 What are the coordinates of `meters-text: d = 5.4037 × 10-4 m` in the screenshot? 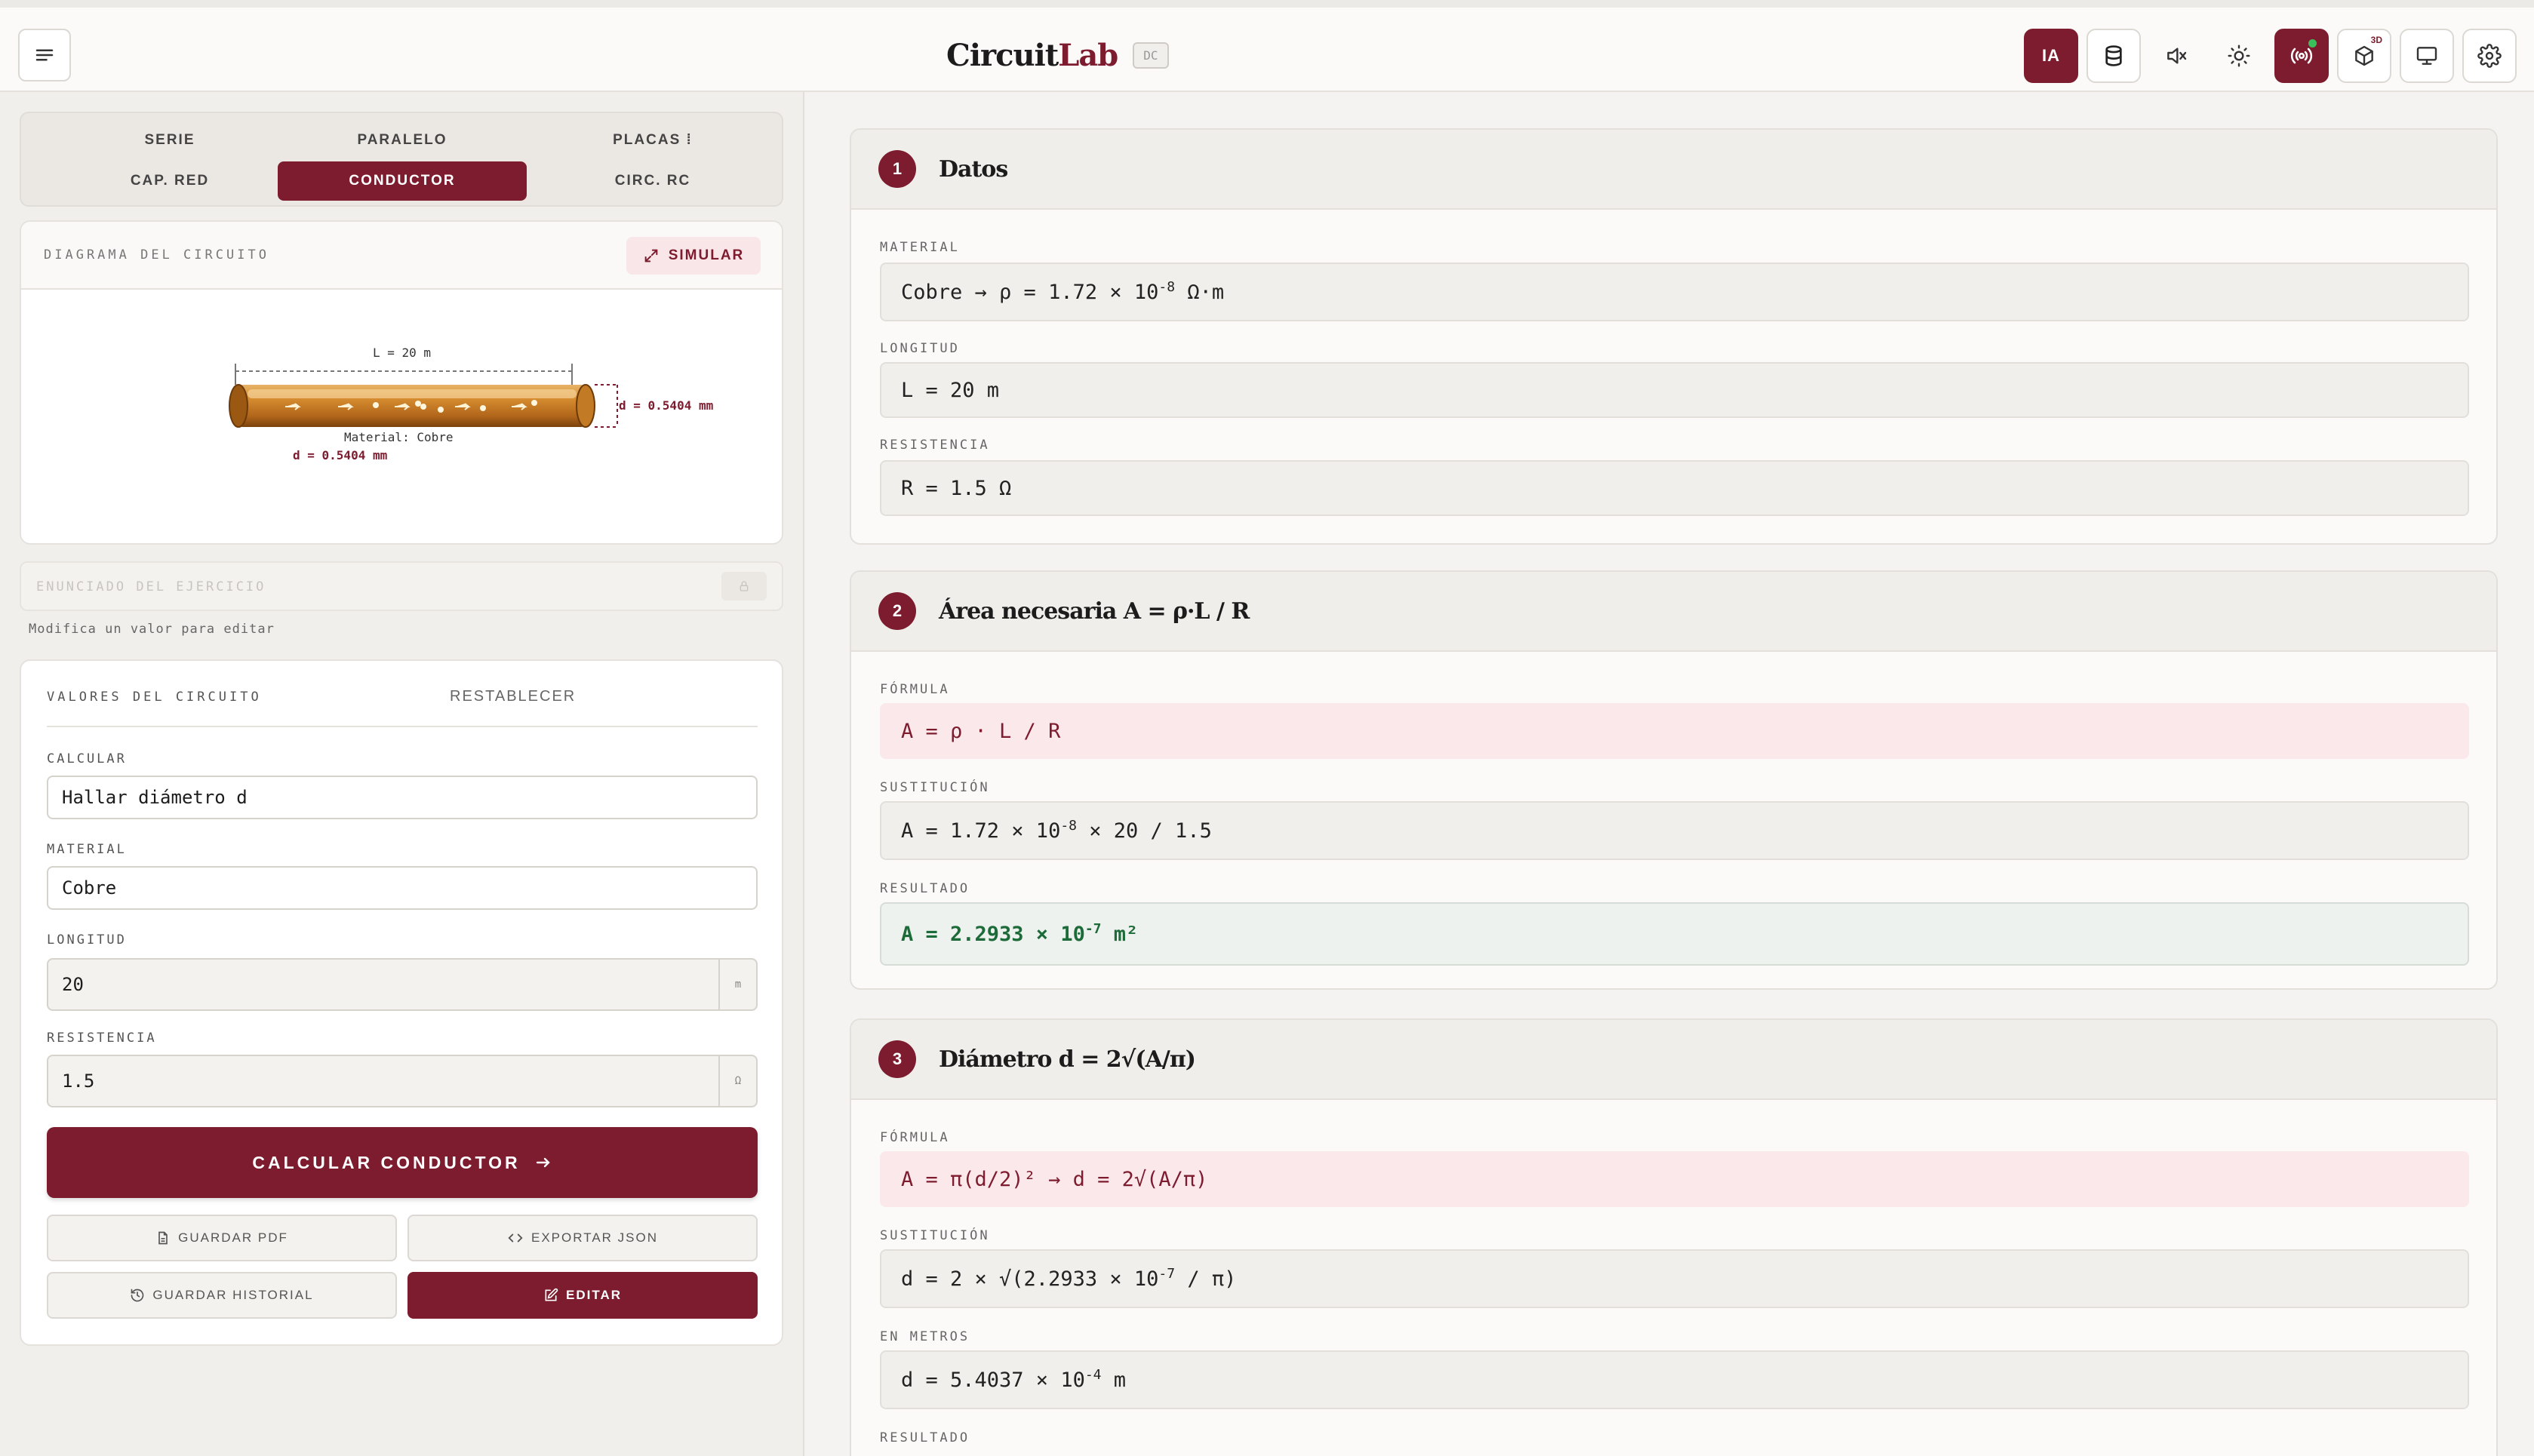 It's located at (1013, 1380).